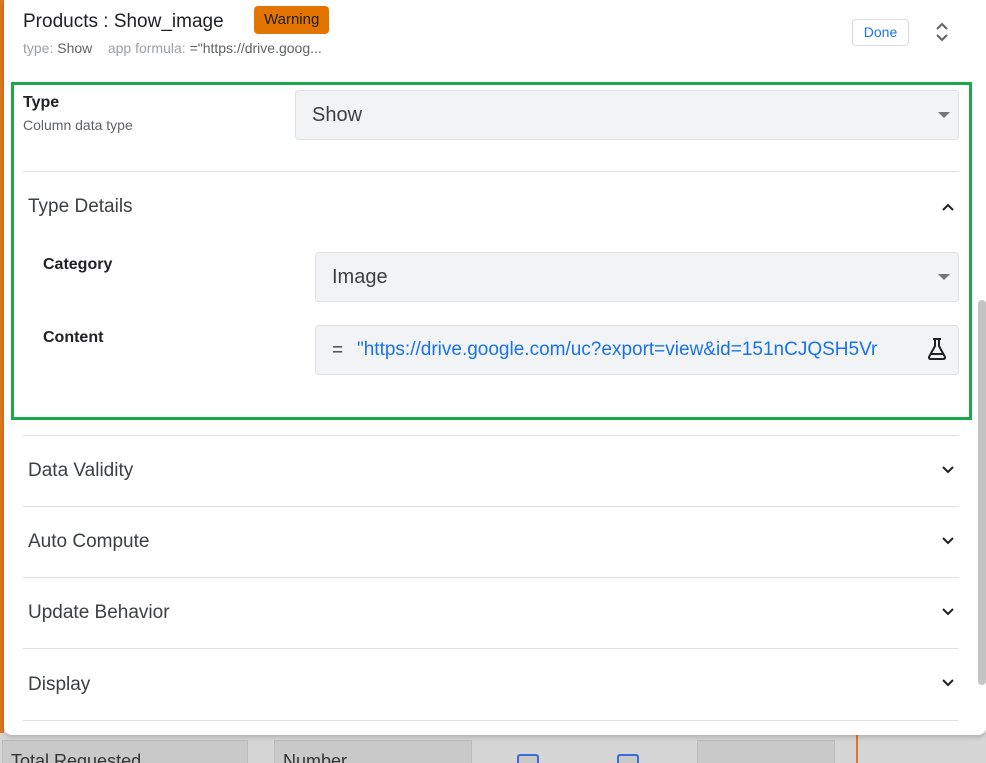 The image size is (986, 763). Describe the element at coordinates (146, 48) in the screenshot. I see `formula-summary-label: app formula:` at that location.